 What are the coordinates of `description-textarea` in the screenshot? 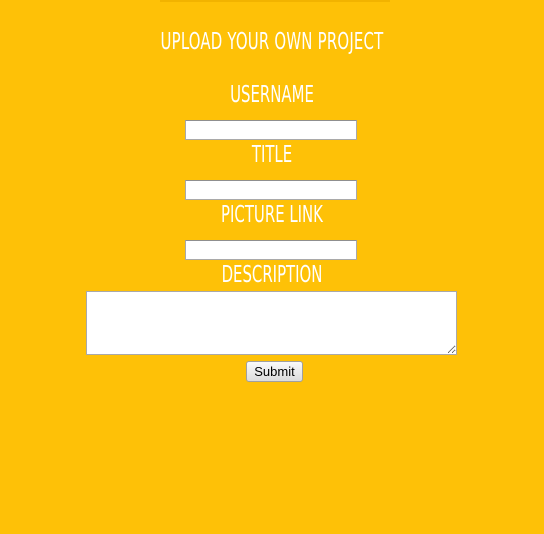 It's located at (271, 323).